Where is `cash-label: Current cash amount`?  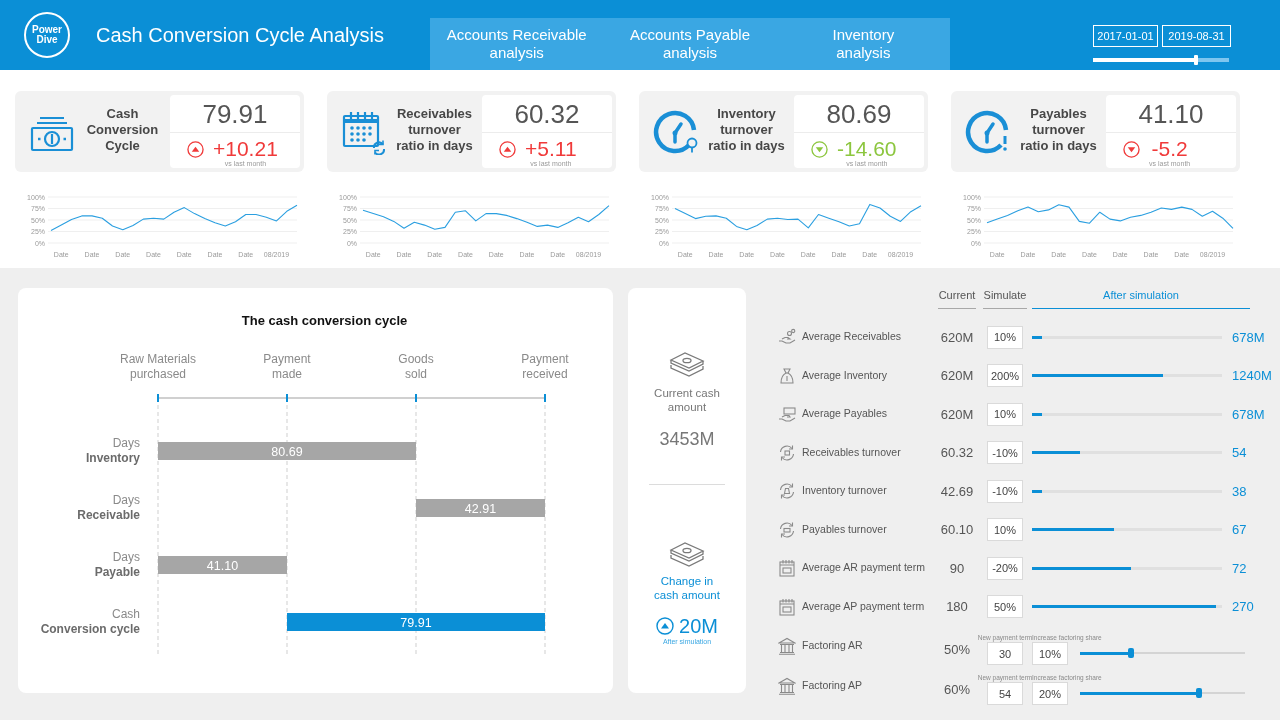
cash-label: Current cash amount is located at coordinates (687, 400).